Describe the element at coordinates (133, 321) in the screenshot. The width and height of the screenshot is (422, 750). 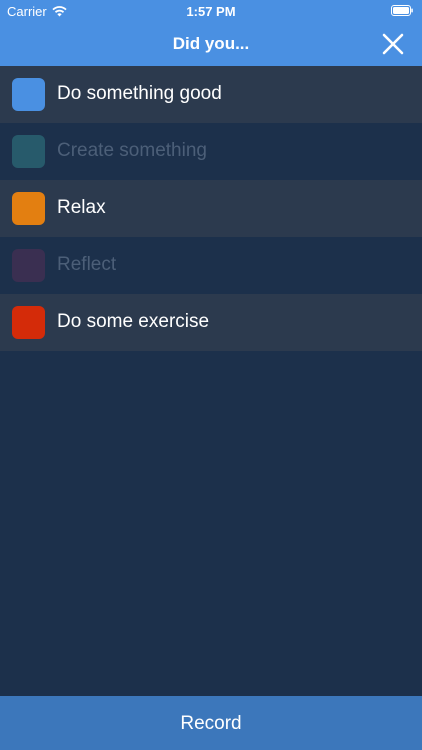
I see `activity-label: Do some exercise` at that location.